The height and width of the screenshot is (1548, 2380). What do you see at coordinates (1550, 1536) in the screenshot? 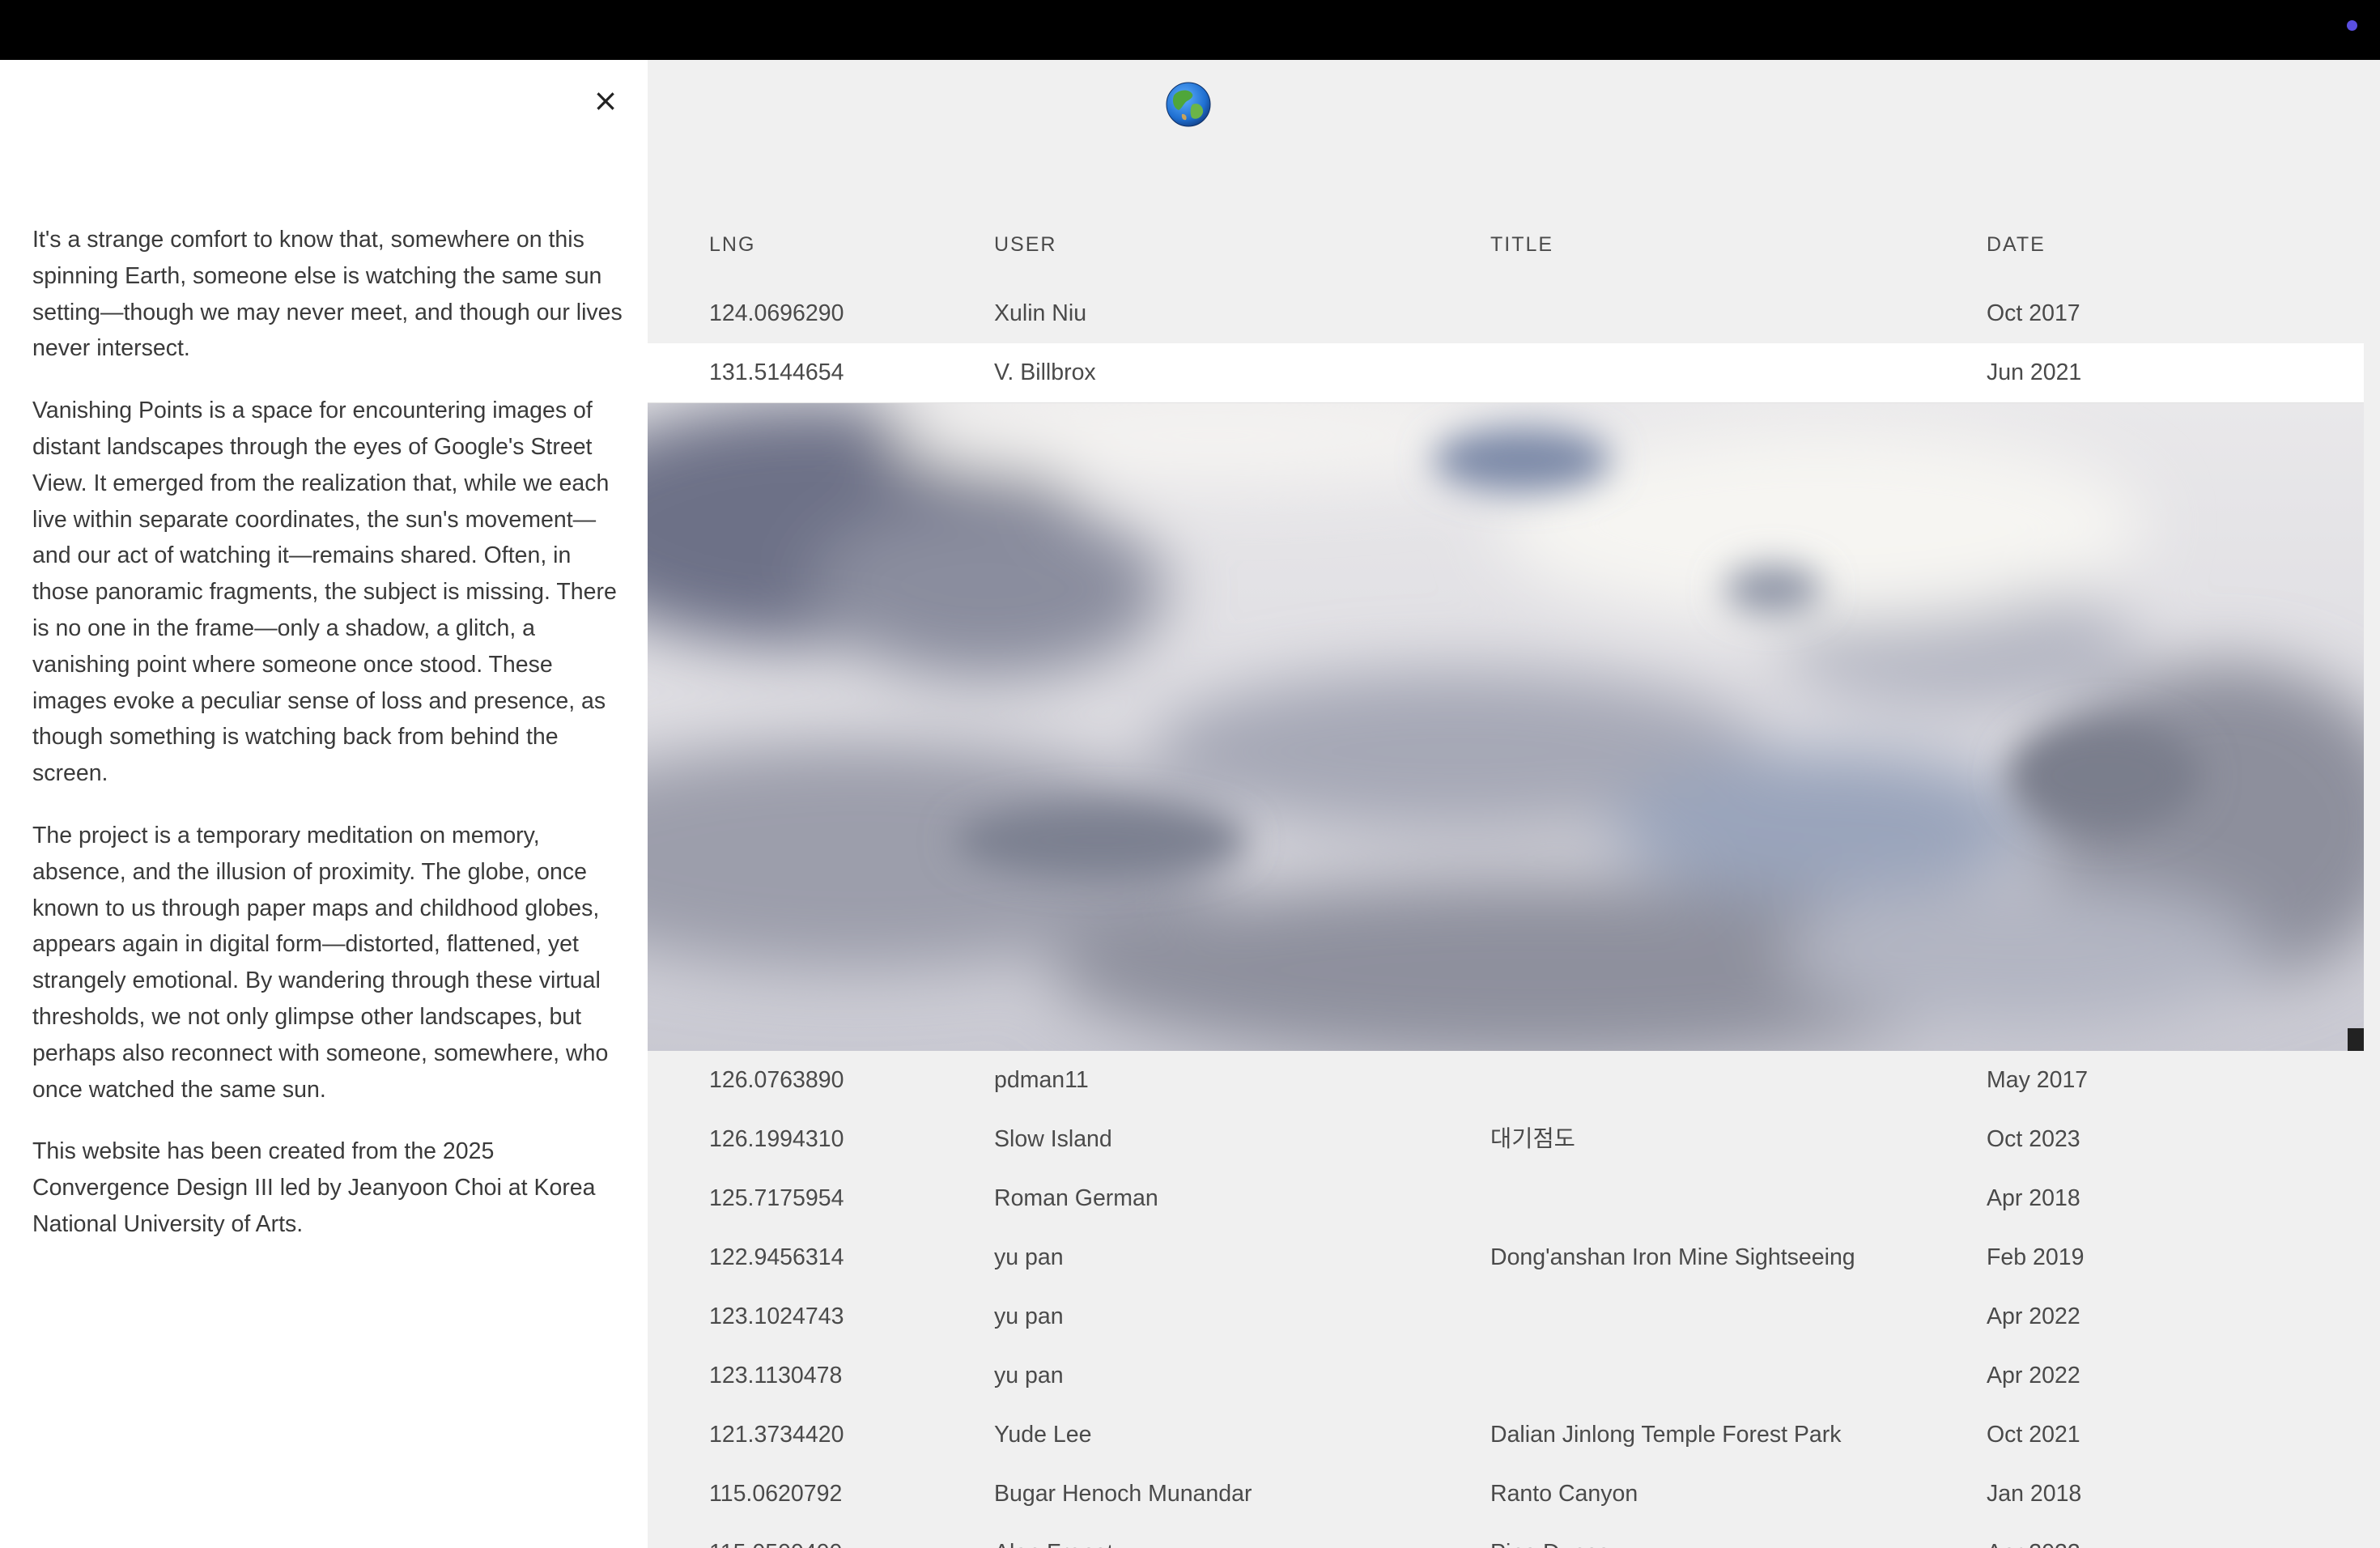
I see `cell-title: Pine Dunes` at bounding box center [1550, 1536].